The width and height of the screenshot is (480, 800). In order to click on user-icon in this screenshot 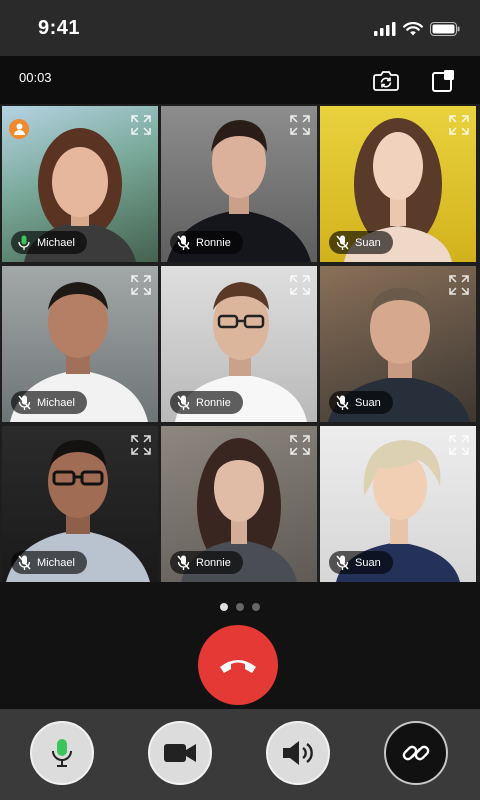, I will do `click(19, 129)`.